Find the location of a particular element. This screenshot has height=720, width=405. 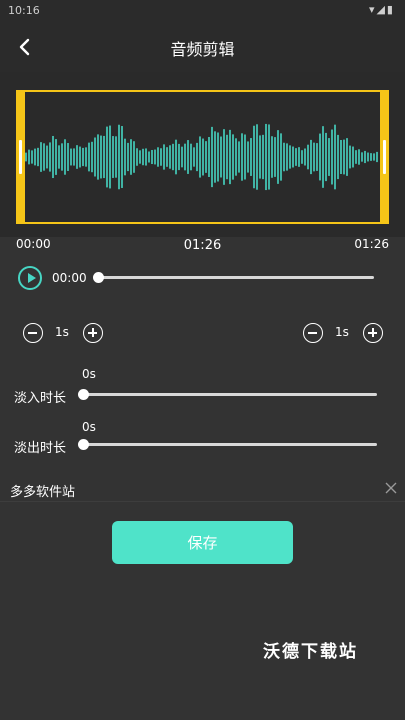

trim-start-plus-button is located at coordinates (93, 333).